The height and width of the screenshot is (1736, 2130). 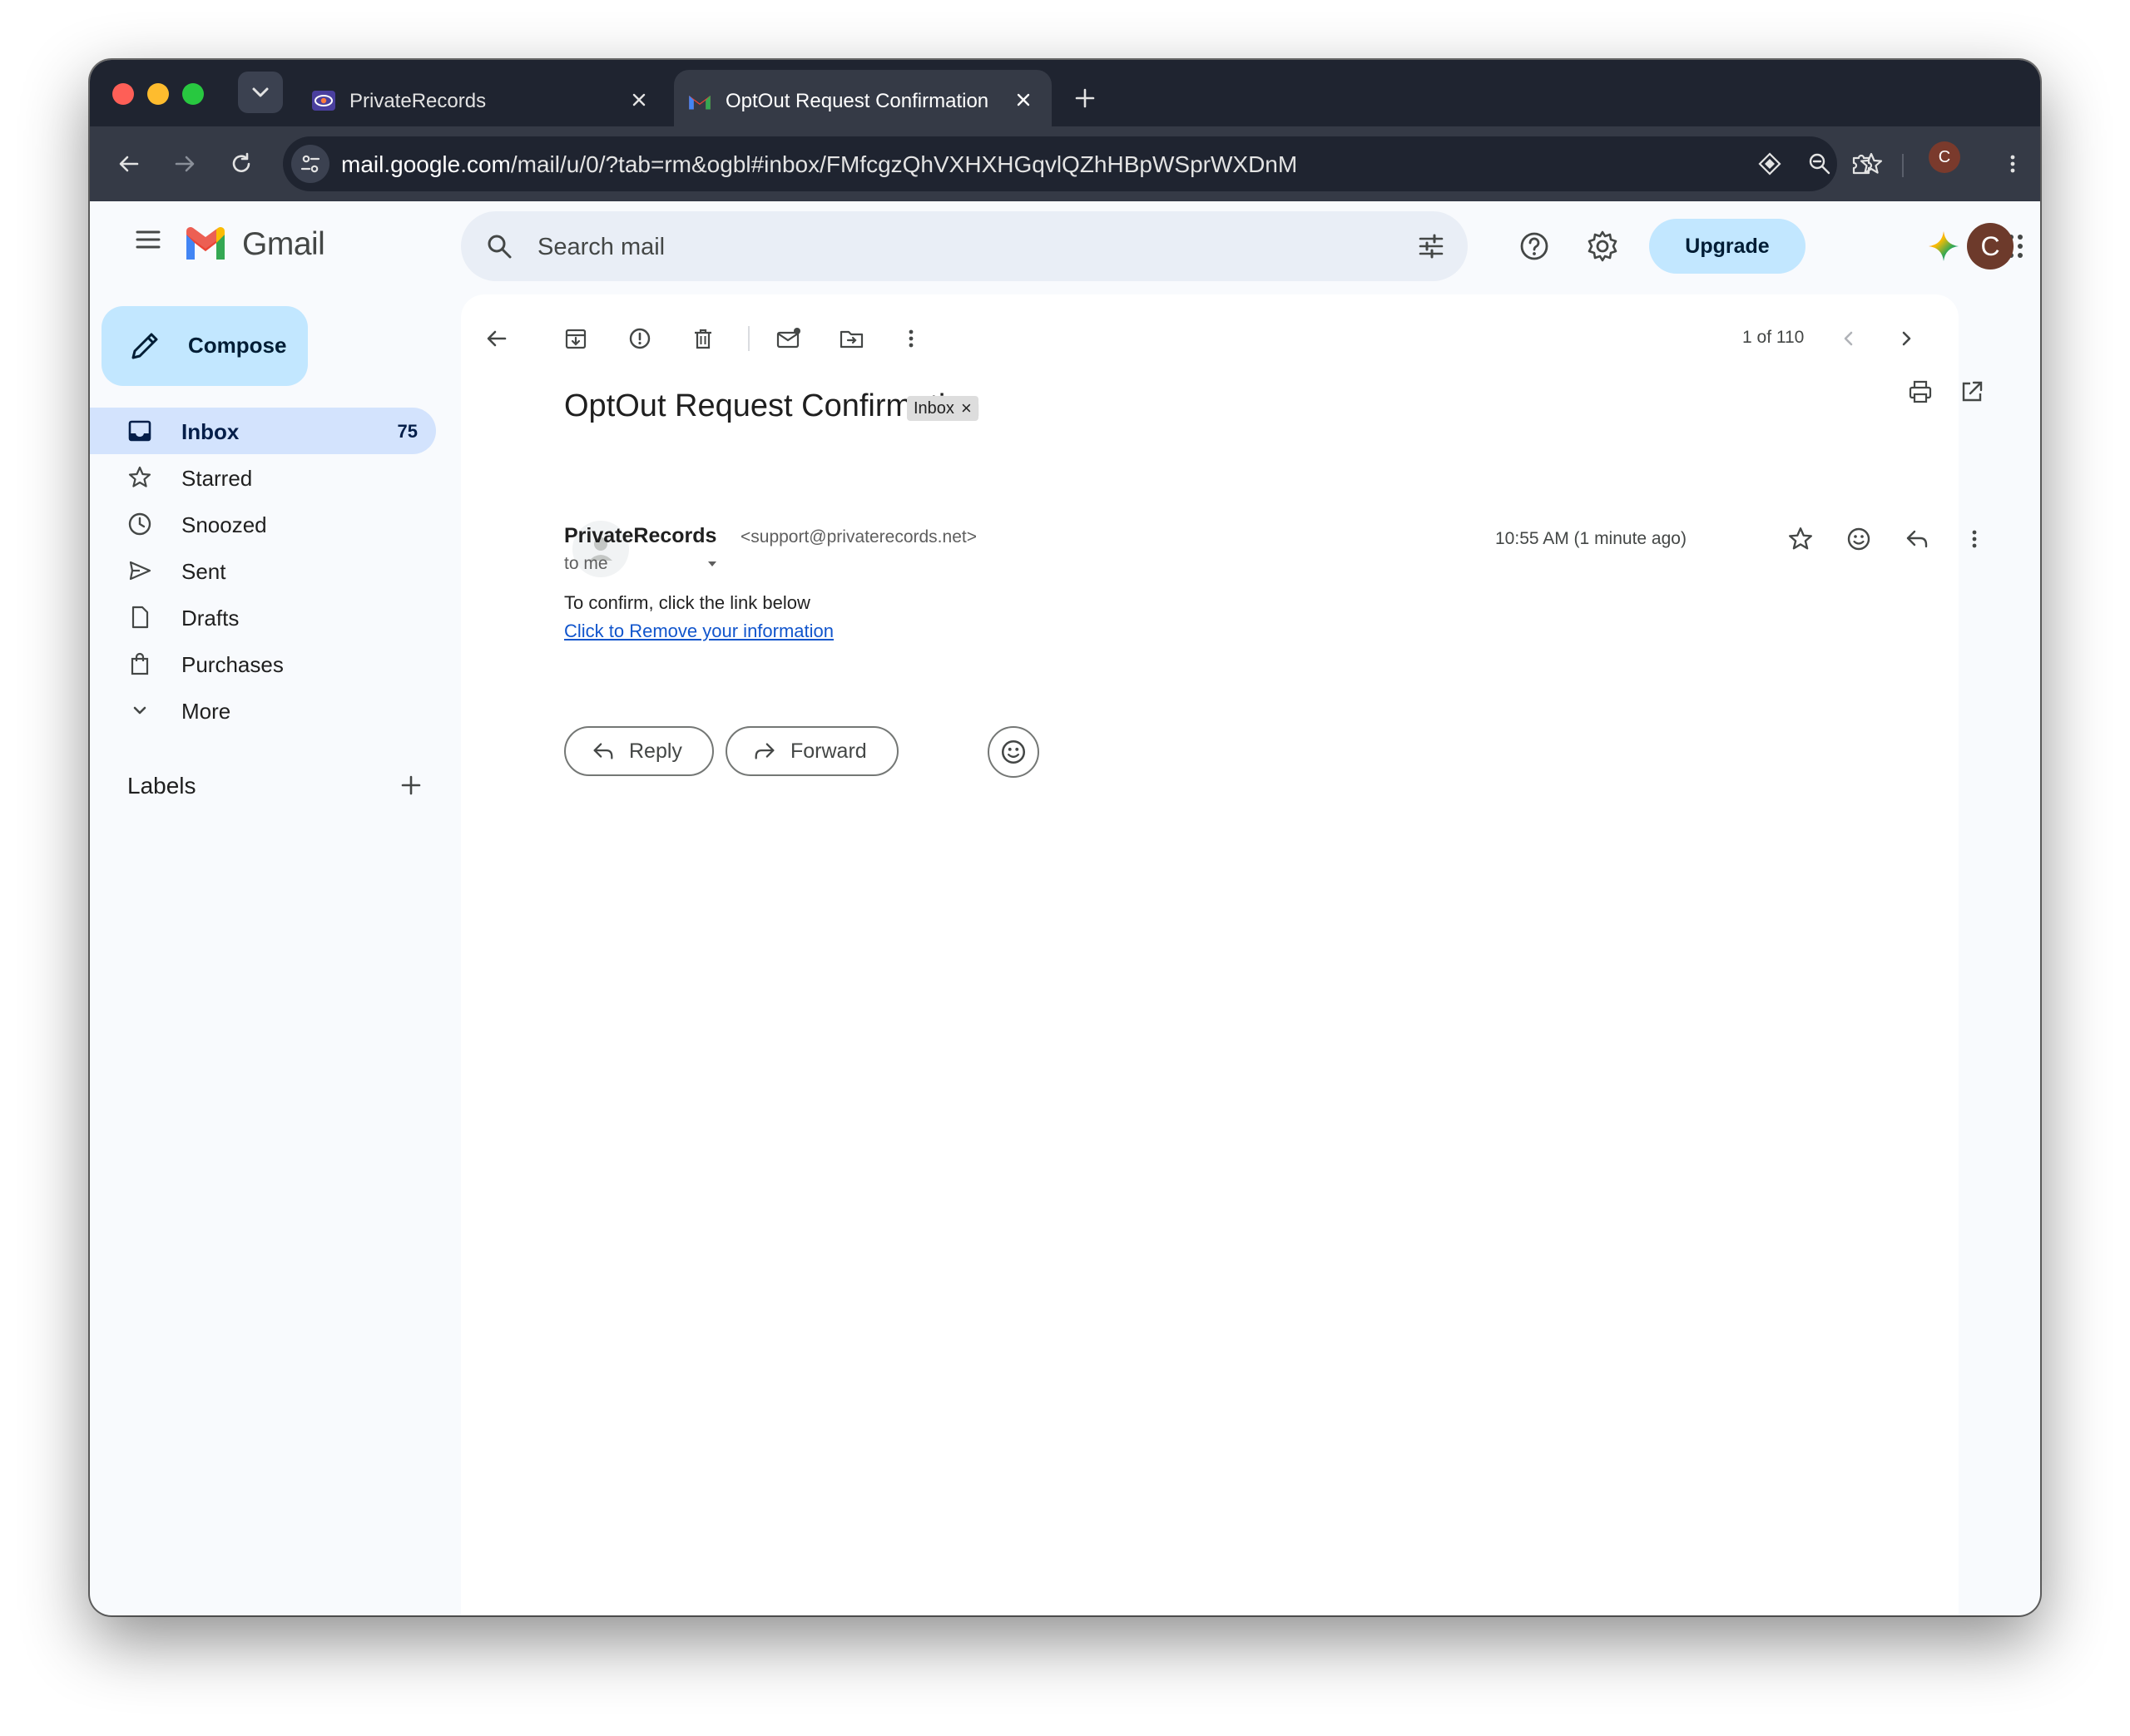 What do you see at coordinates (205, 244) in the screenshot?
I see `gmail-logo` at bounding box center [205, 244].